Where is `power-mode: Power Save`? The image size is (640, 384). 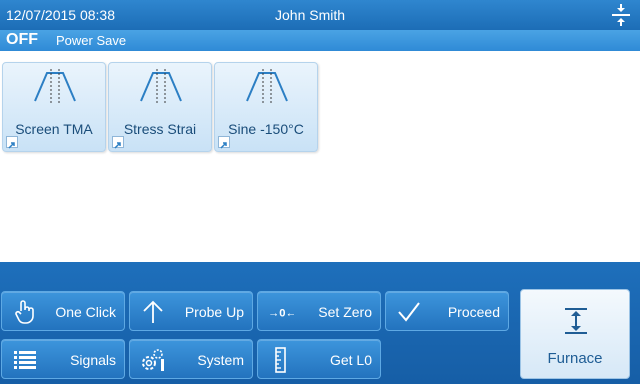
power-mode: Power Save is located at coordinates (91, 40).